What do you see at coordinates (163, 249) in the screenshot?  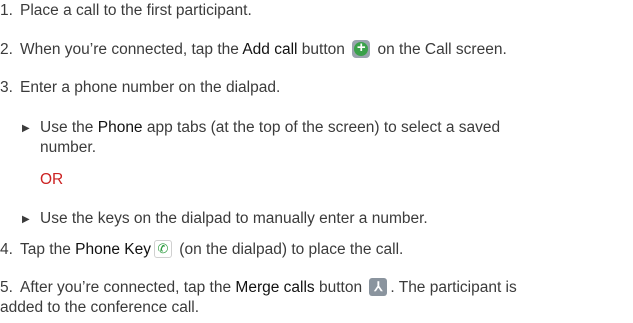 I see `phone-handset-icon: ✆` at bounding box center [163, 249].